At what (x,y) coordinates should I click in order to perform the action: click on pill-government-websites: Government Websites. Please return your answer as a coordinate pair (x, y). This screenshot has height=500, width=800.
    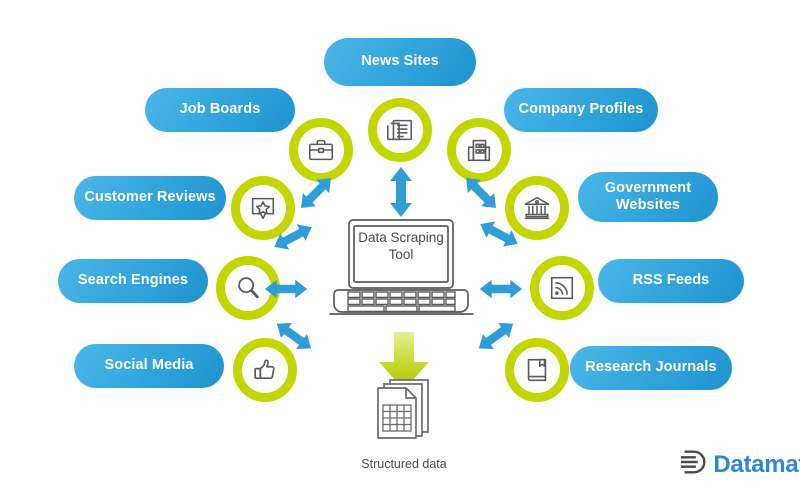
    Looking at the image, I should click on (648, 197).